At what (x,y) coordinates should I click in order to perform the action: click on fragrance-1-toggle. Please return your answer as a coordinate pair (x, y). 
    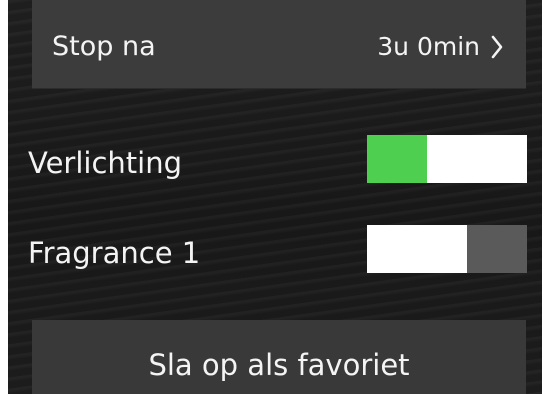
    Looking at the image, I should click on (447, 249).